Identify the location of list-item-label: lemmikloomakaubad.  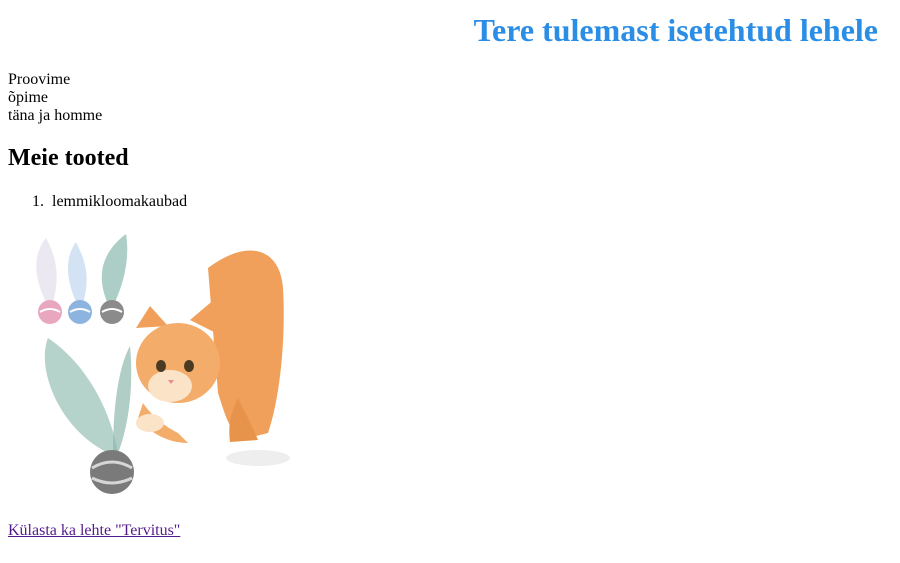
(120, 201).